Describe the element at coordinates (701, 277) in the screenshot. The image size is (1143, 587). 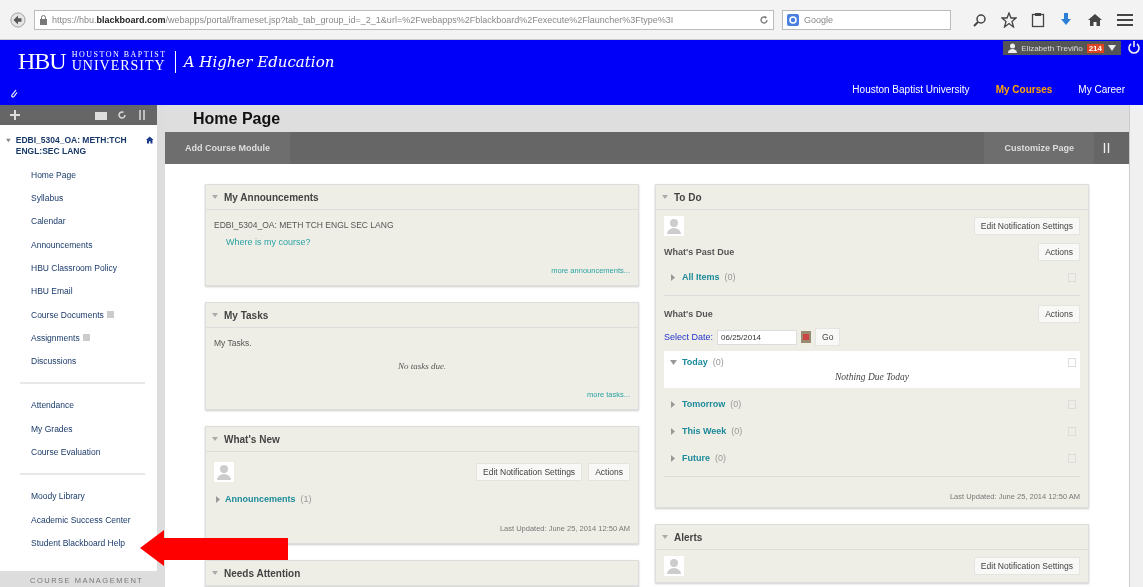
I see `group-link: All Items` at that location.